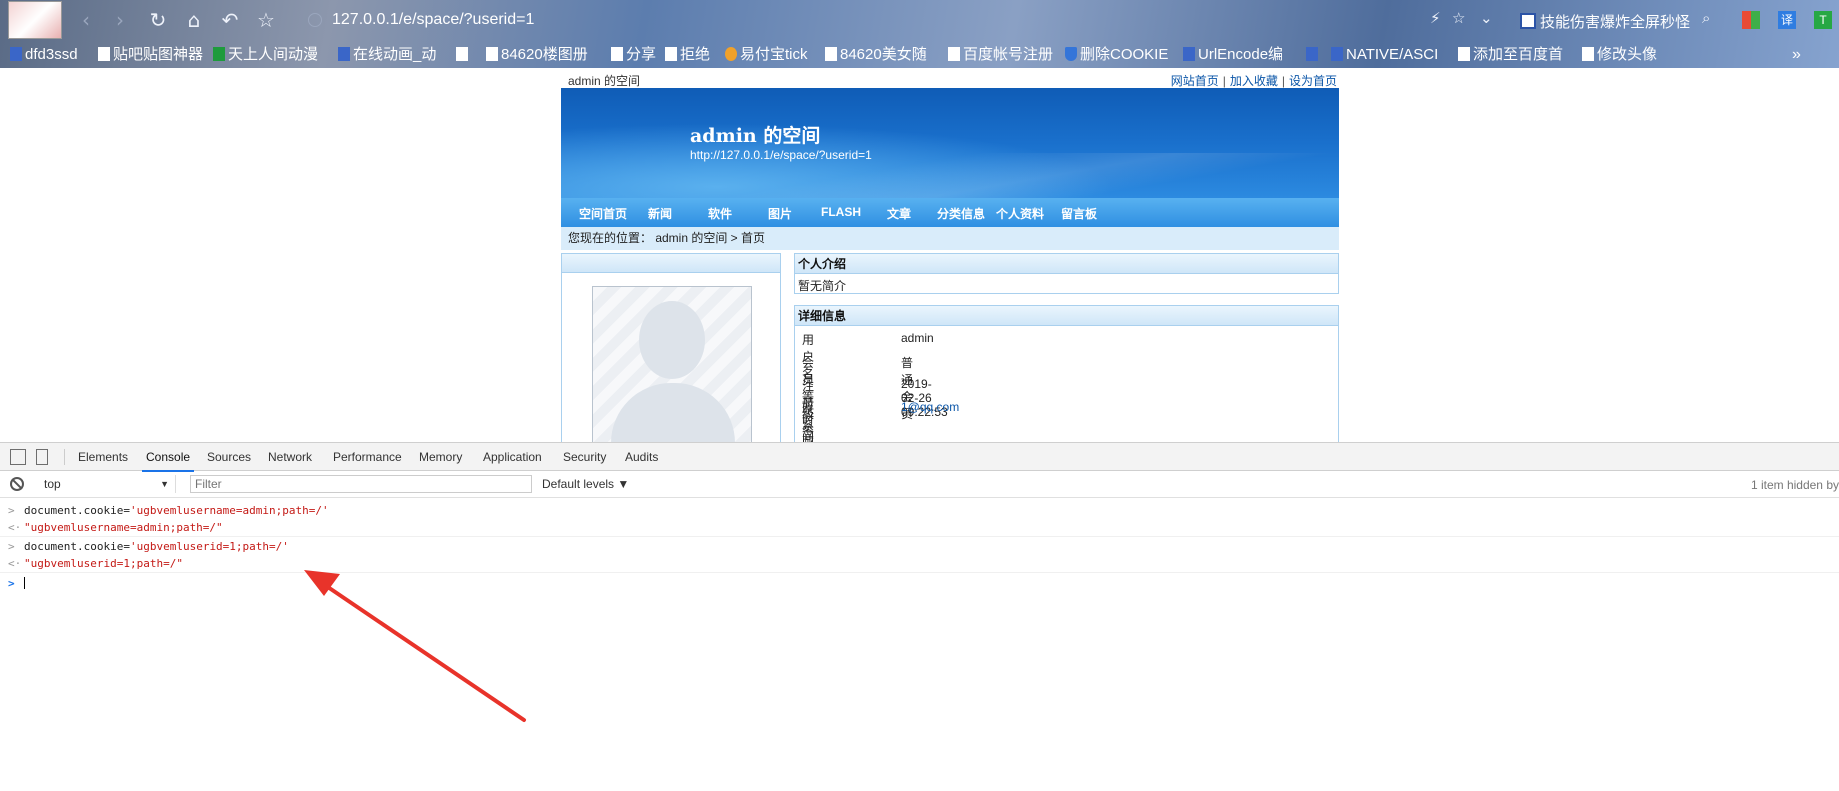  Describe the element at coordinates (433, 20) in the screenshot. I see `address-url: 127.0.0.1/e/space/?userid=1` at that location.